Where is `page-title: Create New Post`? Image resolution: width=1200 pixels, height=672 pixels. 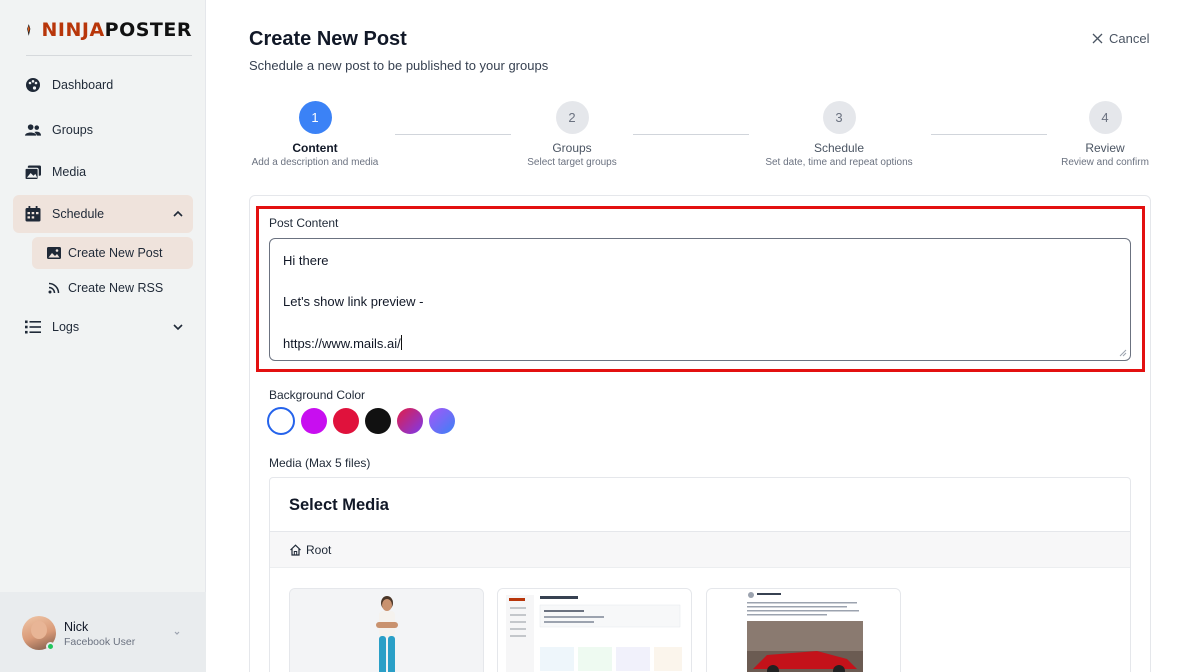
page-title: Create New Post is located at coordinates (328, 39).